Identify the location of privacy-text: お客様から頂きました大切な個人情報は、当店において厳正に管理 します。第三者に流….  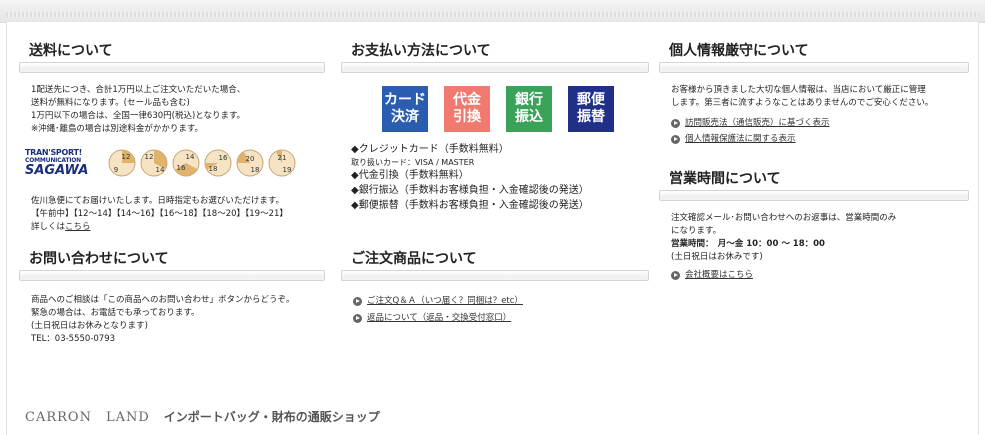
(814, 97).